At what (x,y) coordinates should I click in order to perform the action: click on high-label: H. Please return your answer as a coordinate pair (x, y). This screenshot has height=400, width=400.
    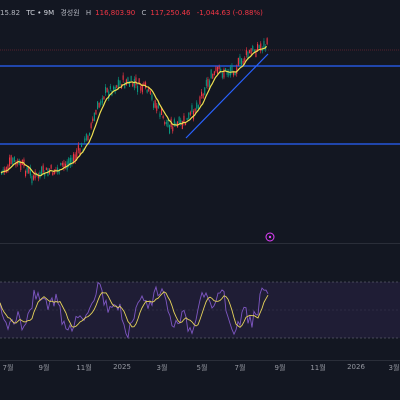
    Looking at the image, I should click on (88, 13).